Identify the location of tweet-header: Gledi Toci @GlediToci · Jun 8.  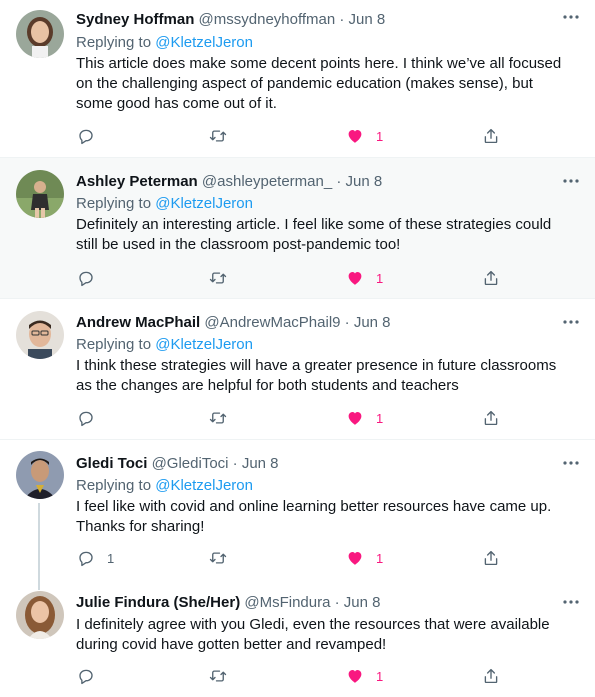
(177, 464).